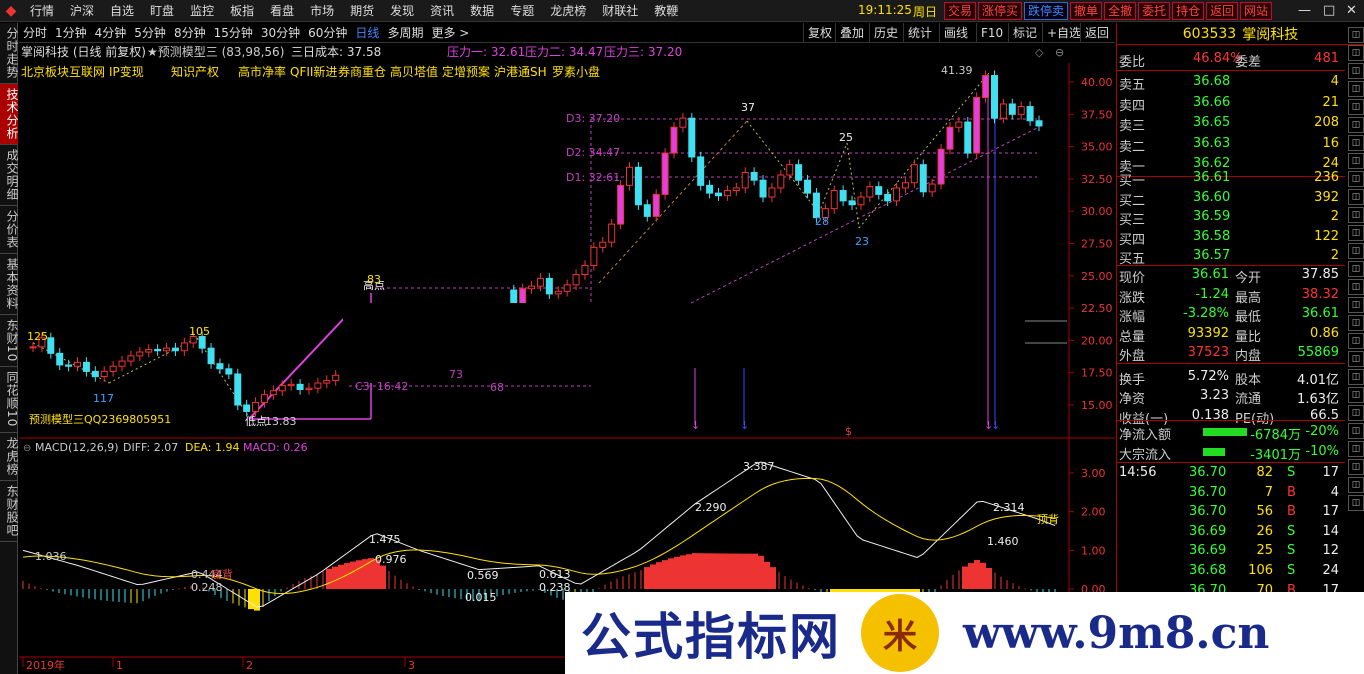 Image resolution: width=1364 pixels, height=674 pixels. What do you see at coordinates (367, 32) in the screenshot?
I see `period-tab: 日线` at bounding box center [367, 32].